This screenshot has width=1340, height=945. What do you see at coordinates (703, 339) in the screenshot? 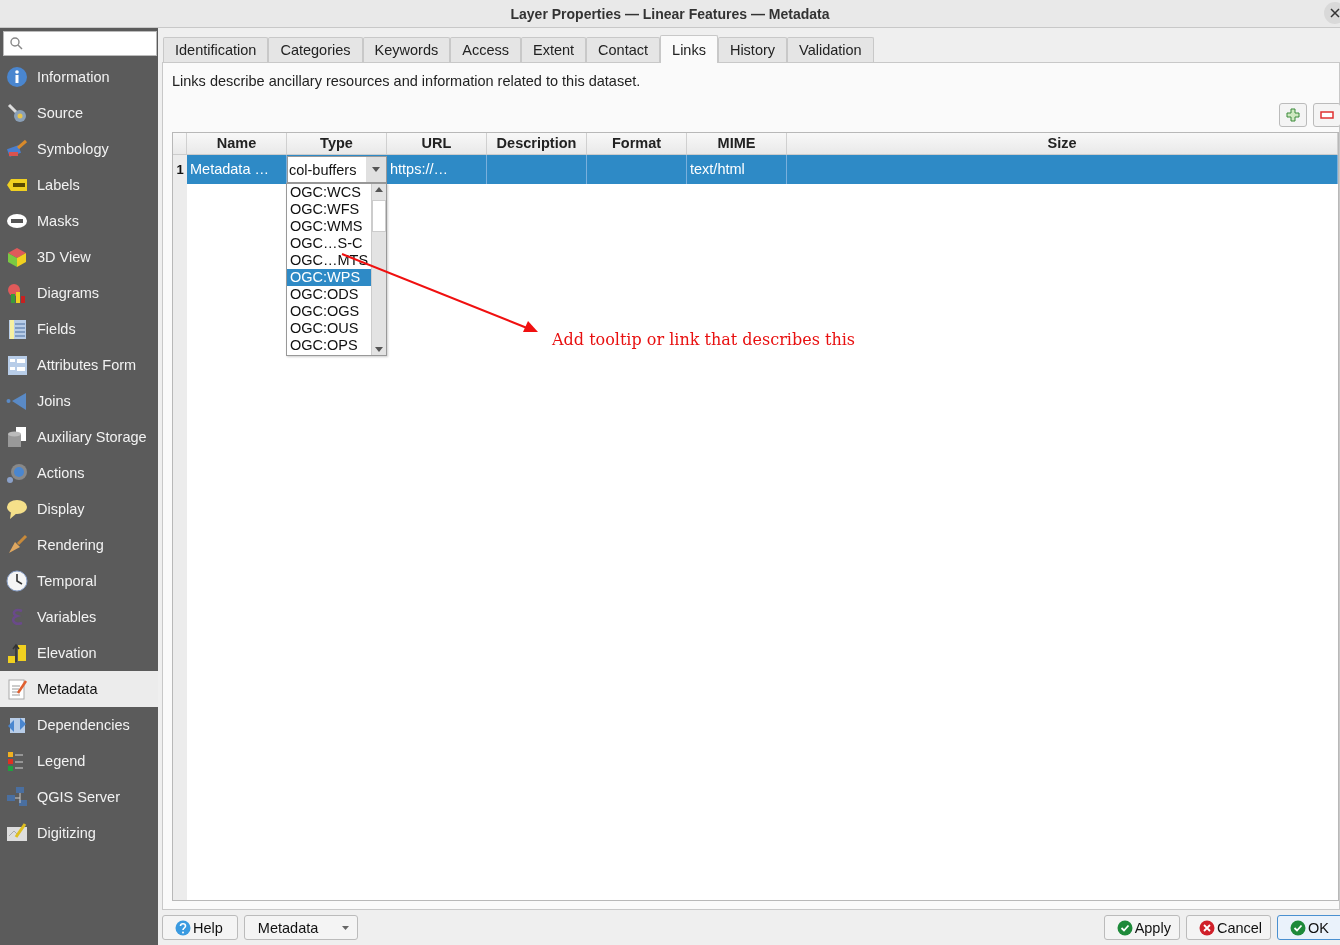
I see `annotation-text: Add tooltip or link that describes this` at bounding box center [703, 339].